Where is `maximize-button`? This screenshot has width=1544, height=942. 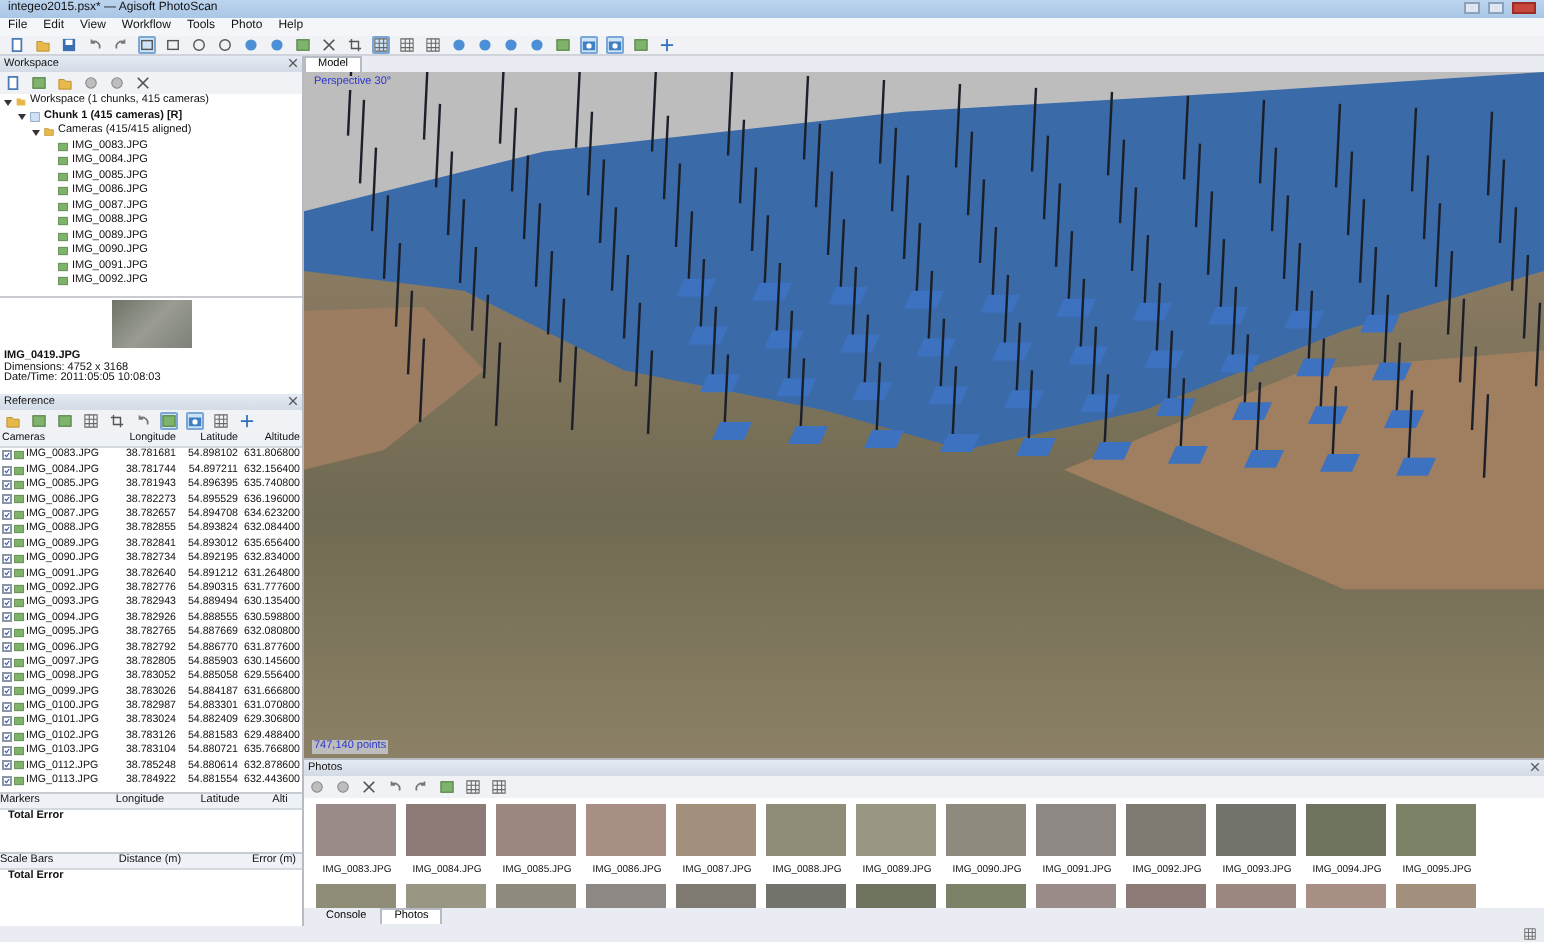
maximize-button is located at coordinates (1496, 8).